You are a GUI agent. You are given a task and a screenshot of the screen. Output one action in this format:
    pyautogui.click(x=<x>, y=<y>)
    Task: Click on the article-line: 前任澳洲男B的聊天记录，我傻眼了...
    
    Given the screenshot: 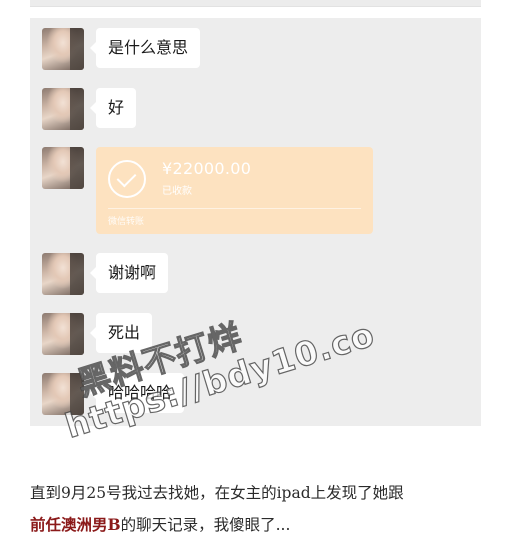 What is the action you would take?
    pyautogui.click(x=260, y=525)
    